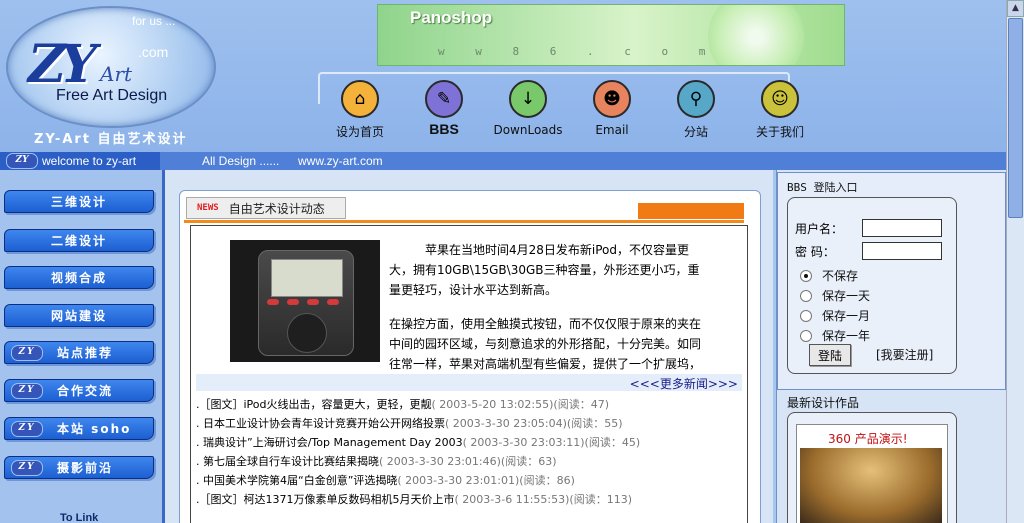 This screenshot has width=1024, height=523. Describe the element at coordinates (520, 404) in the screenshot. I see `news-item-meta: ( 2003-5-20 13:02:55)(阅读：47)` at that location.